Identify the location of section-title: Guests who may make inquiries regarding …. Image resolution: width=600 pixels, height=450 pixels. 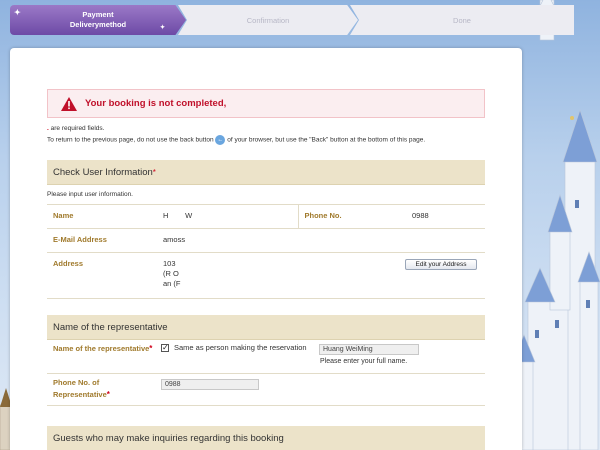
(168, 438).